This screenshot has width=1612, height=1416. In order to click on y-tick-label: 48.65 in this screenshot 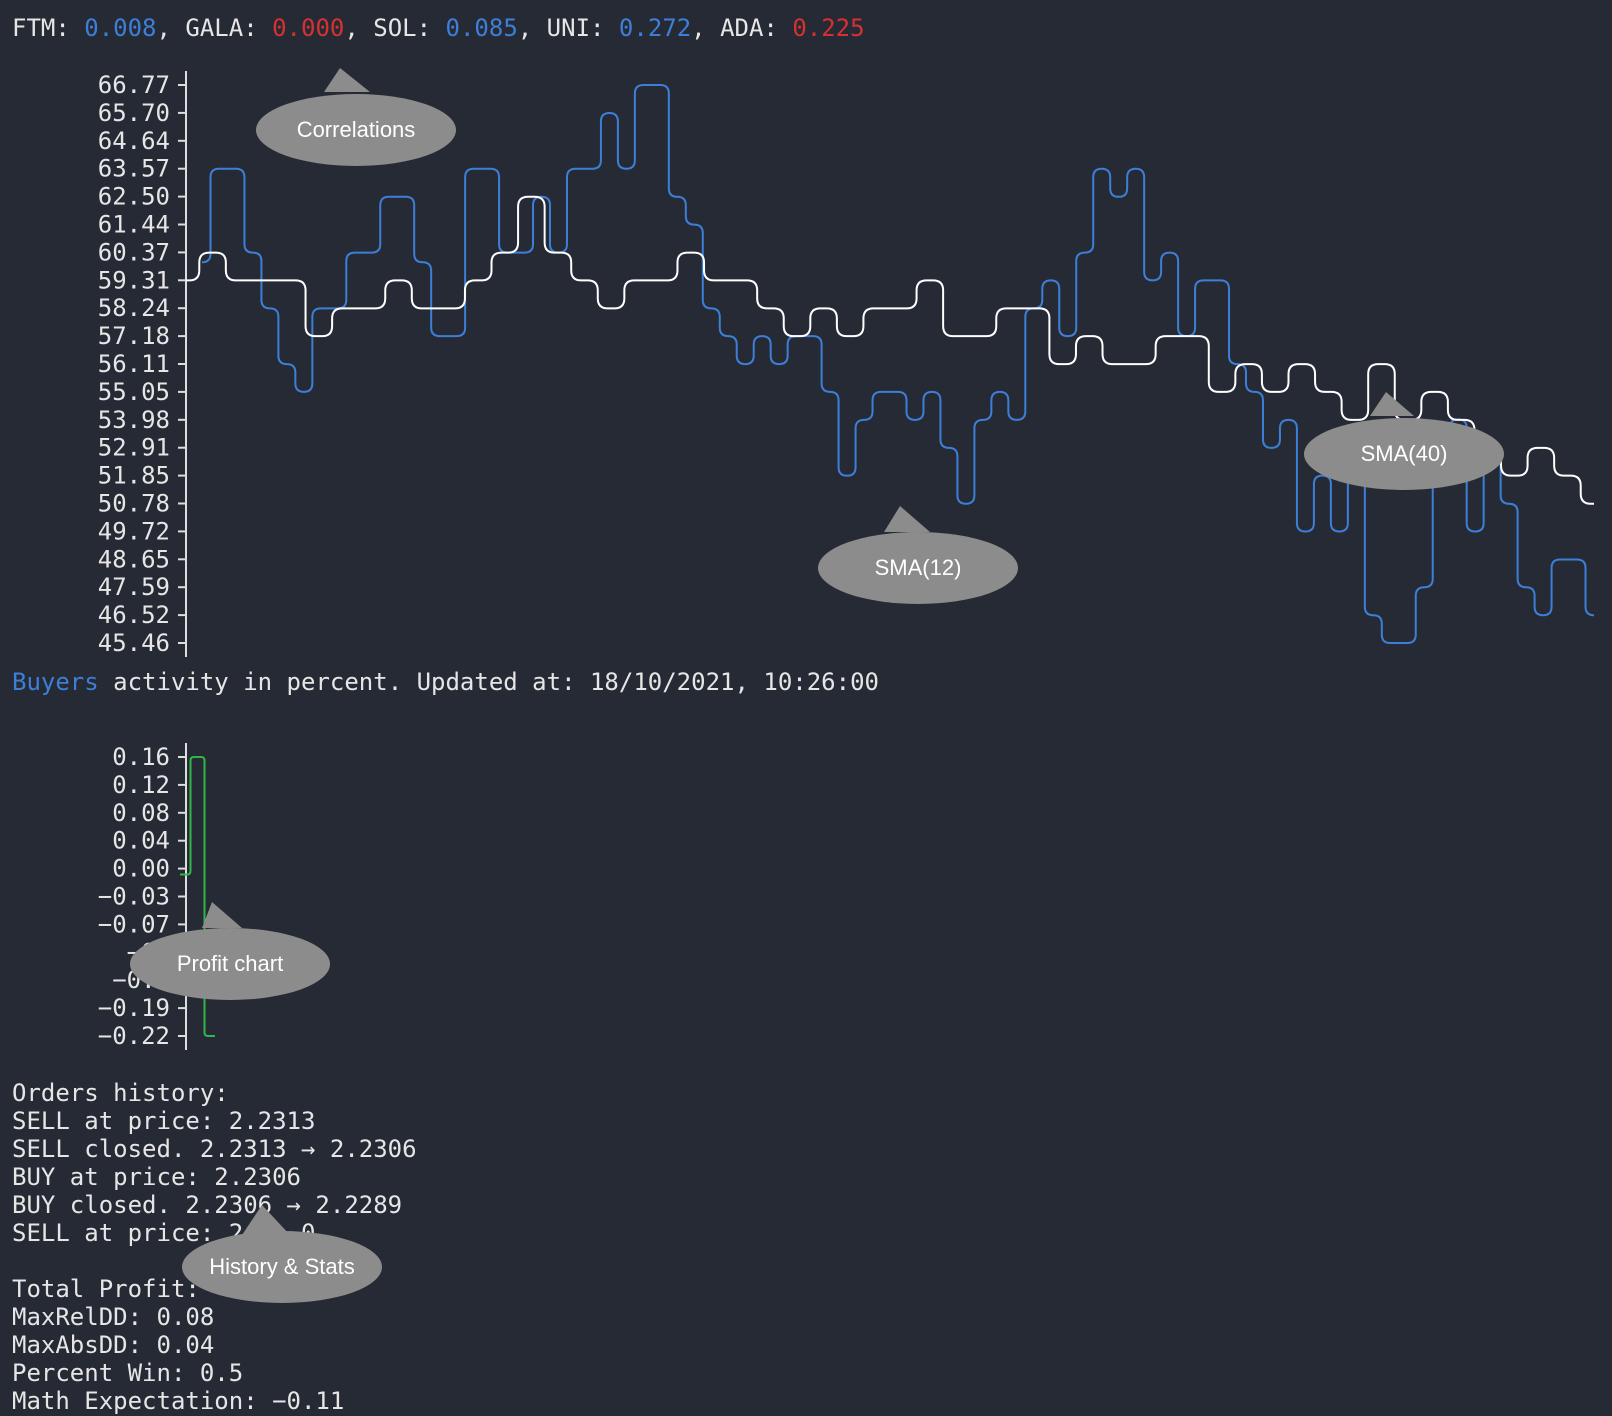, I will do `click(134, 559)`.